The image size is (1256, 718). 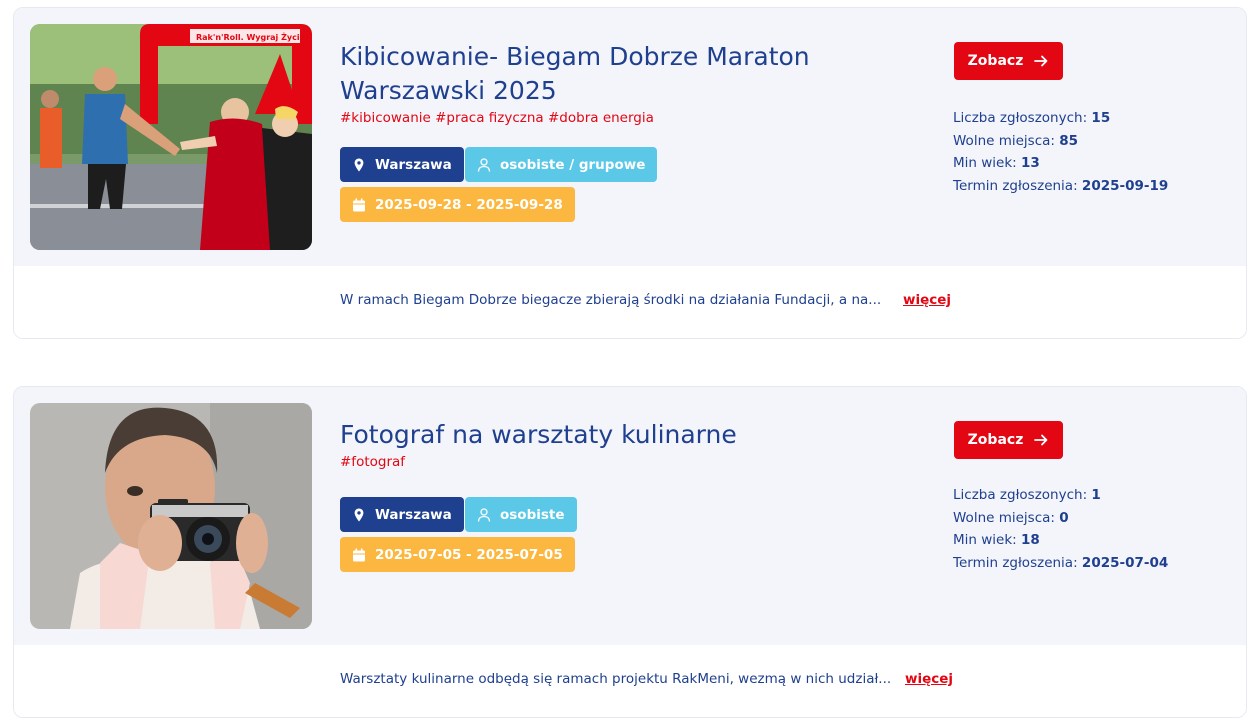 I want to click on type-badge: osobiste / grupowe, so click(x=561, y=164).